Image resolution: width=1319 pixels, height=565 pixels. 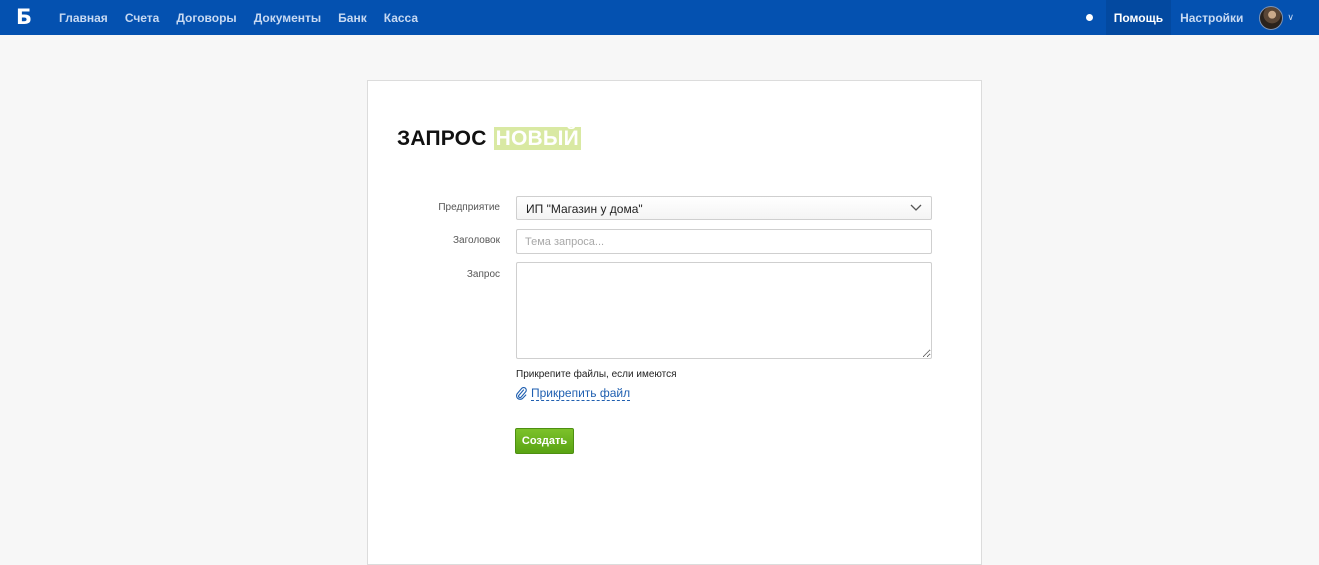 What do you see at coordinates (537, 138) in the screenshot?
I see `status-badge: НОВЫЙ` at bounding box center [537, 138].